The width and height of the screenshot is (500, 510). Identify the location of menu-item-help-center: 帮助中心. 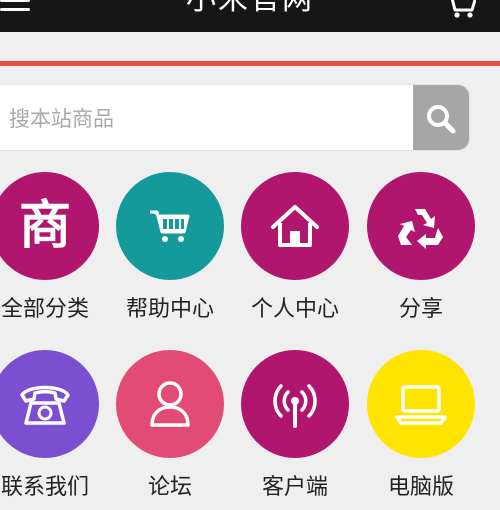
(170, 252).